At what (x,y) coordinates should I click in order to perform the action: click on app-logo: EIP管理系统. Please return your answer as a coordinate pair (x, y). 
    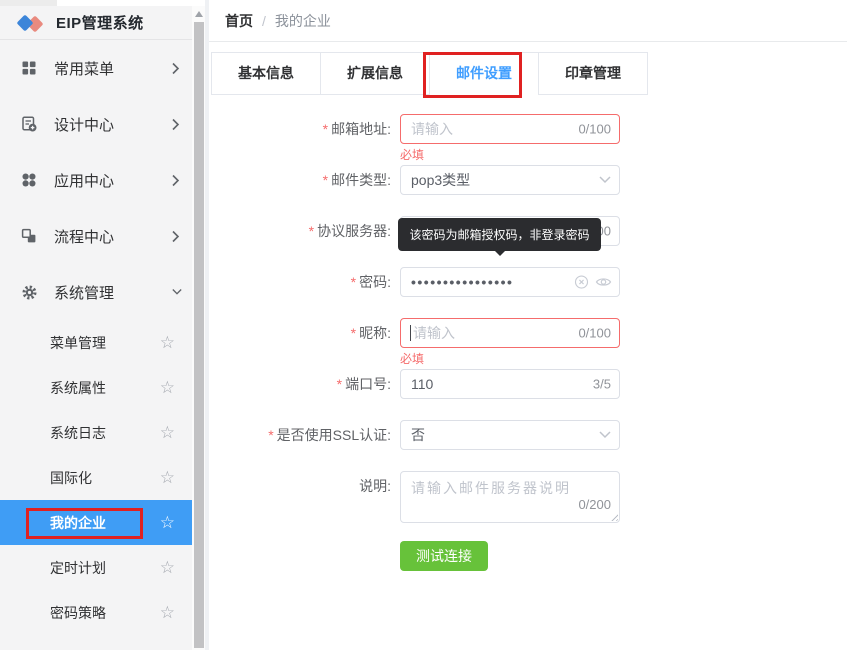
    Looking at the image, I should click on (96, 23).